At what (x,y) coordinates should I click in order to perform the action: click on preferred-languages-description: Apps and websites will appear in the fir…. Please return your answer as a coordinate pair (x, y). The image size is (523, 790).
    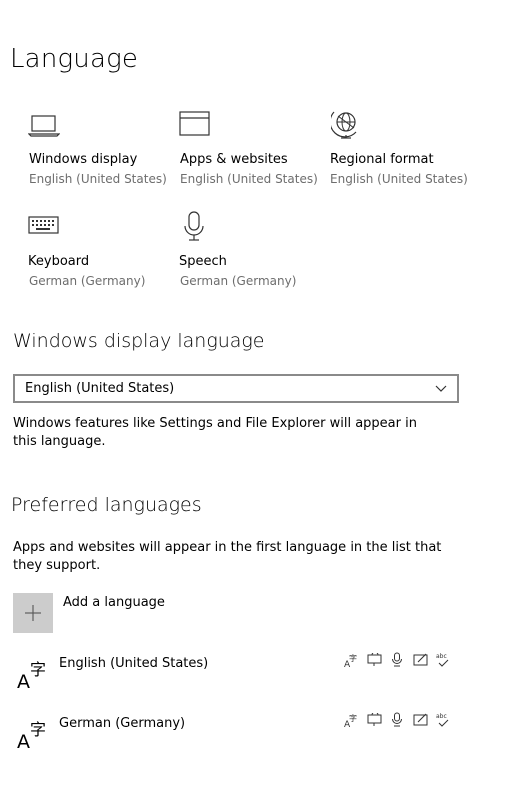
    Looking at the image, I should click on (227, 556).